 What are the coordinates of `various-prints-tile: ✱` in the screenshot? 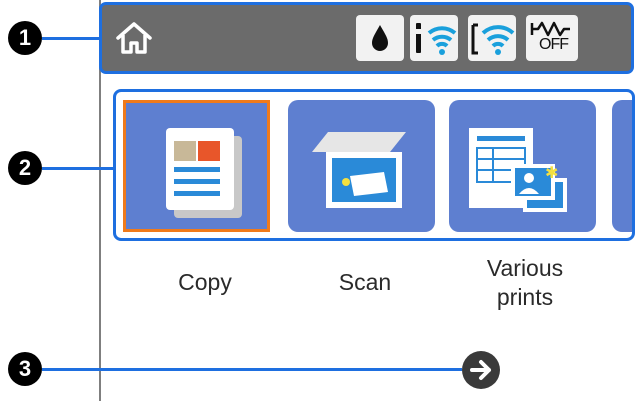 It's located at (522, 166).